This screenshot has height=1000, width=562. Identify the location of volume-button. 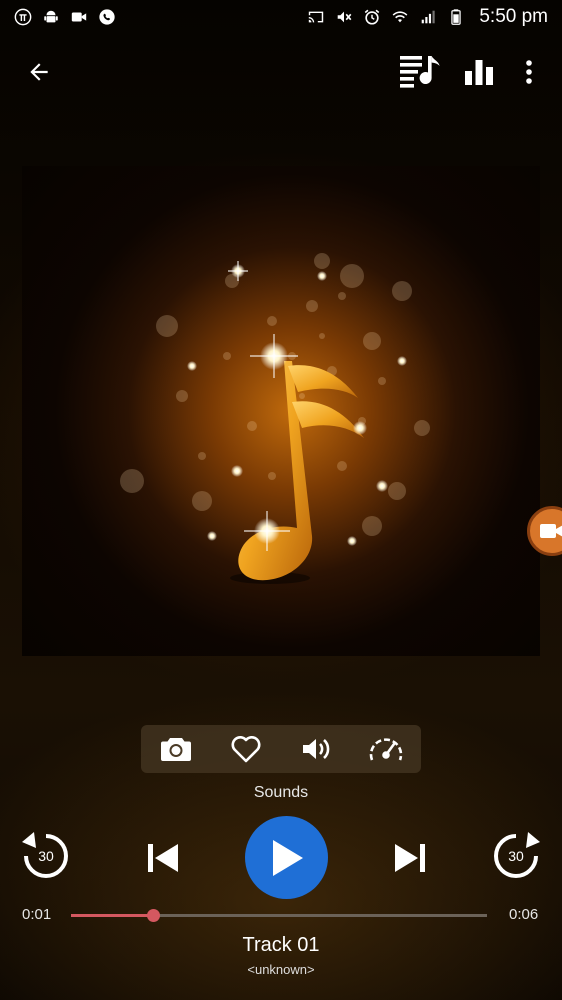
(316, 749).